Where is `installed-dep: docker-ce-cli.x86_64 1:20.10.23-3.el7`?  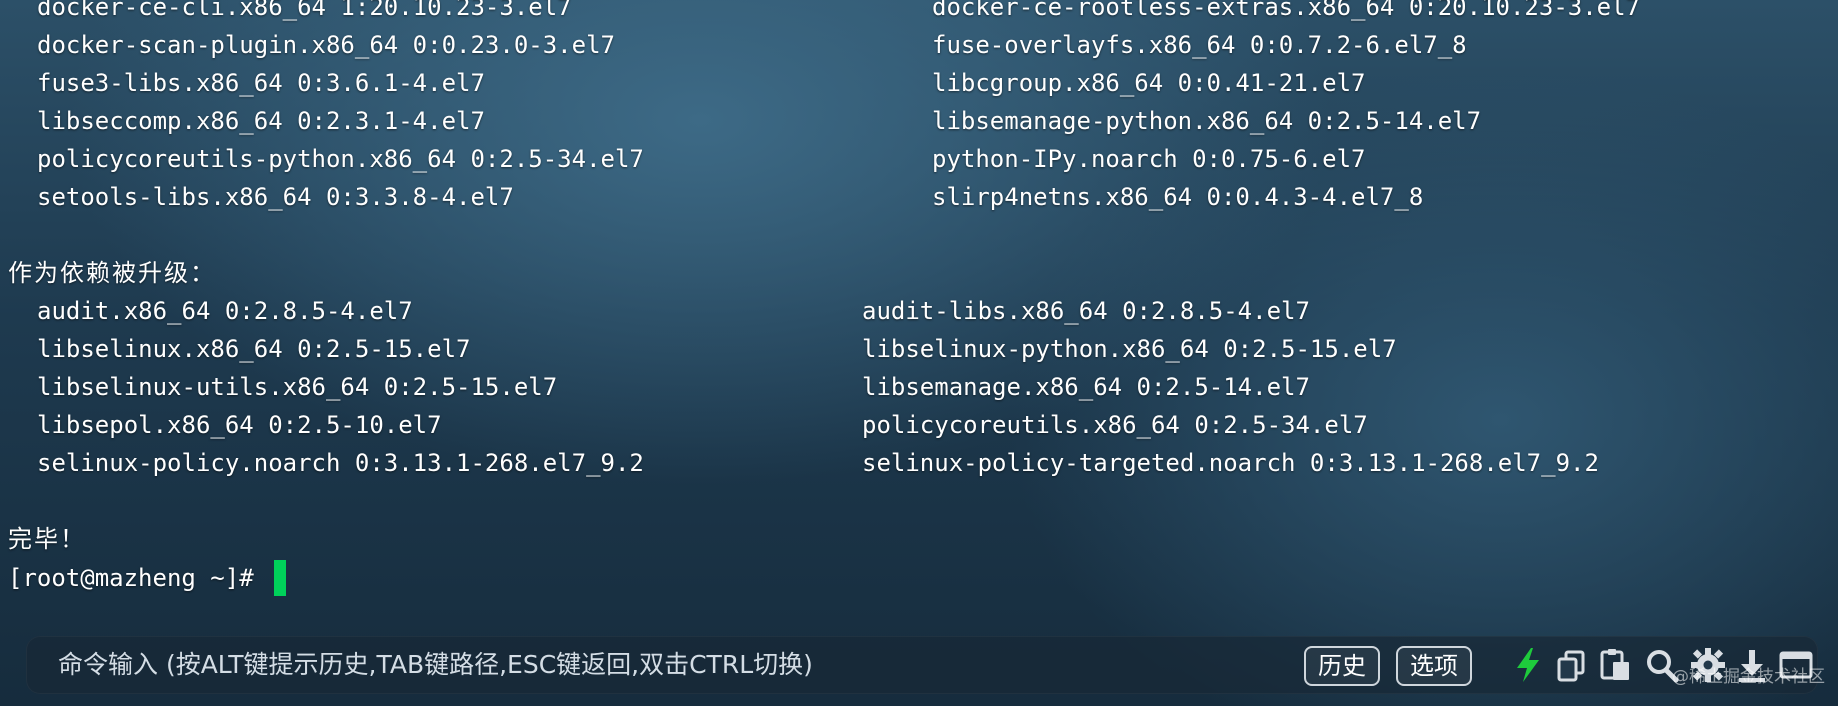
installed-dep: docker-ce-cli.x86_64 1:20.10.23-3.el7 is located at coordinates (304, 10).